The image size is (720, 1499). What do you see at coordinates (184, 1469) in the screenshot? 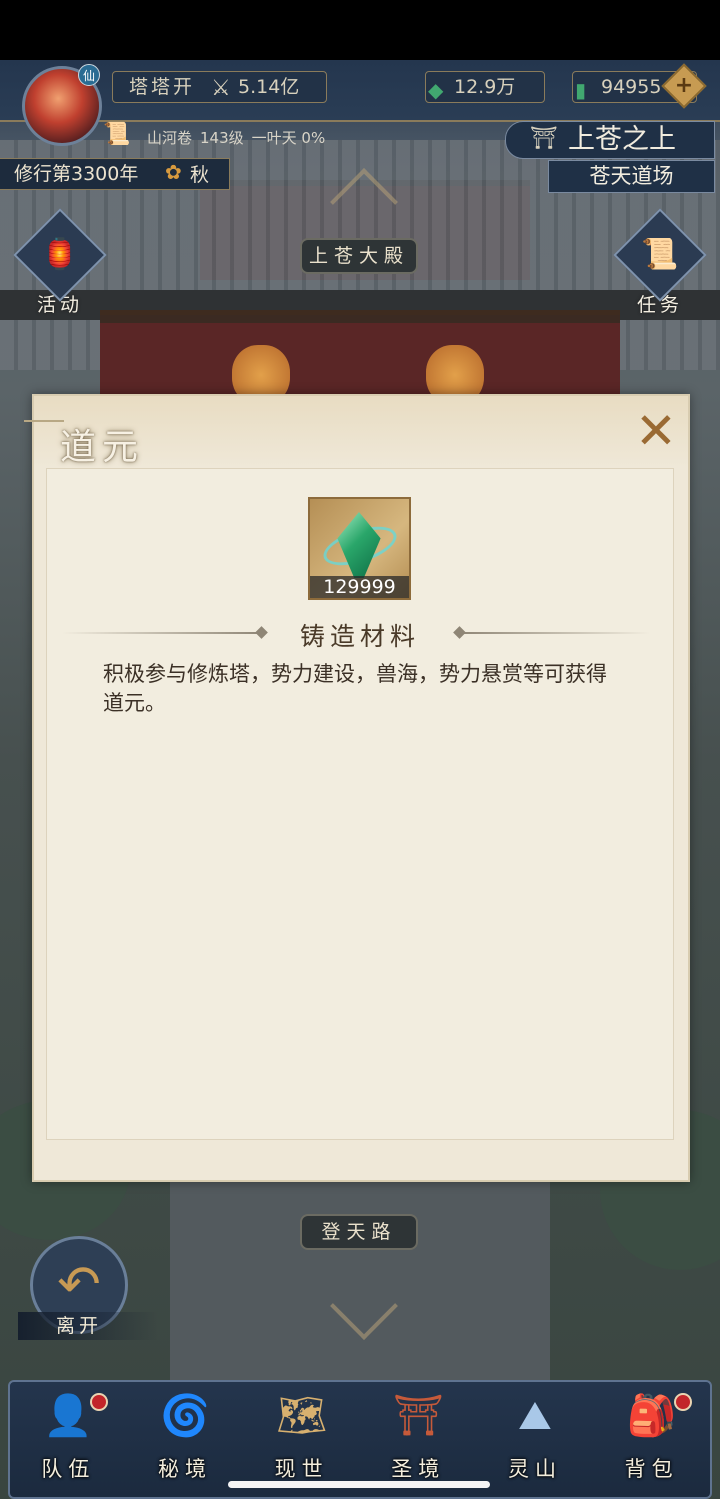
I see `nav-label: 秘境` at bounding box center [184, 1469].